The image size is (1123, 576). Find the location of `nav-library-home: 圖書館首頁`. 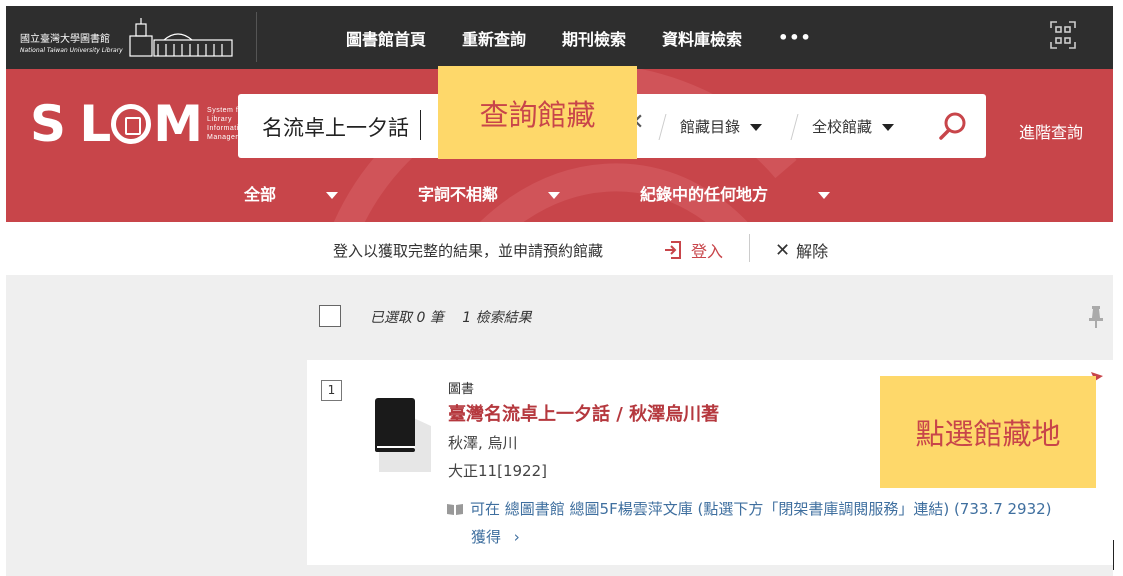

nav-library-home: 圖書館首頁 is located at coordinates (386, 38).